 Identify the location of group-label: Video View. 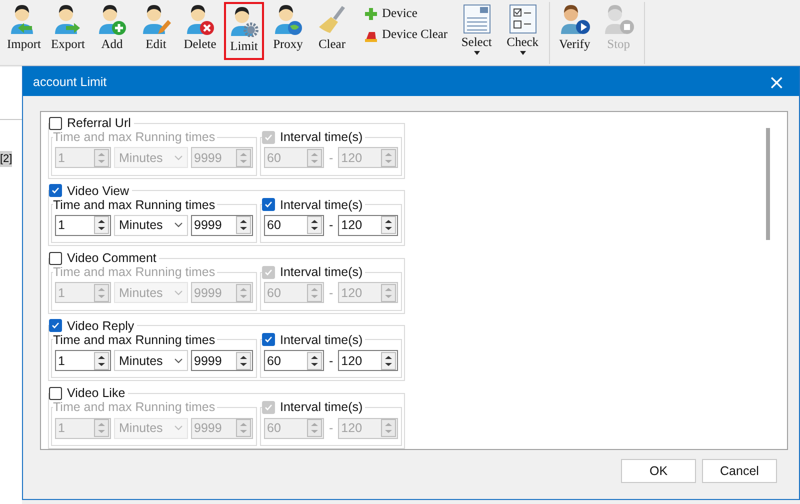
(98, 191).